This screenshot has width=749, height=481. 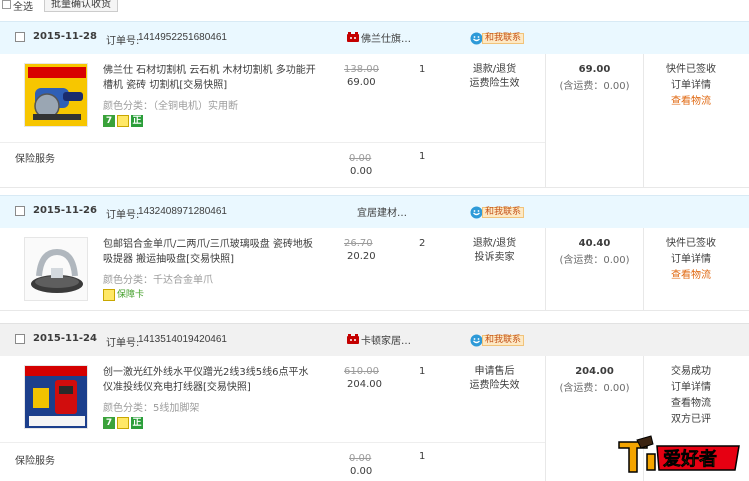 What do you see at coordinates (494, 372) in the screenshot?
I see `after-sales-link: 申请售后` at bounding box center [494, 372].